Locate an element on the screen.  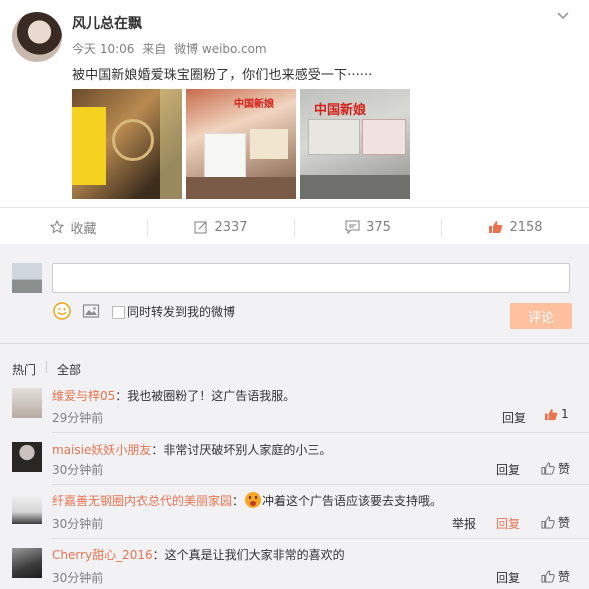
favorite-button: 收藏 is located at coordinates (73, 227).